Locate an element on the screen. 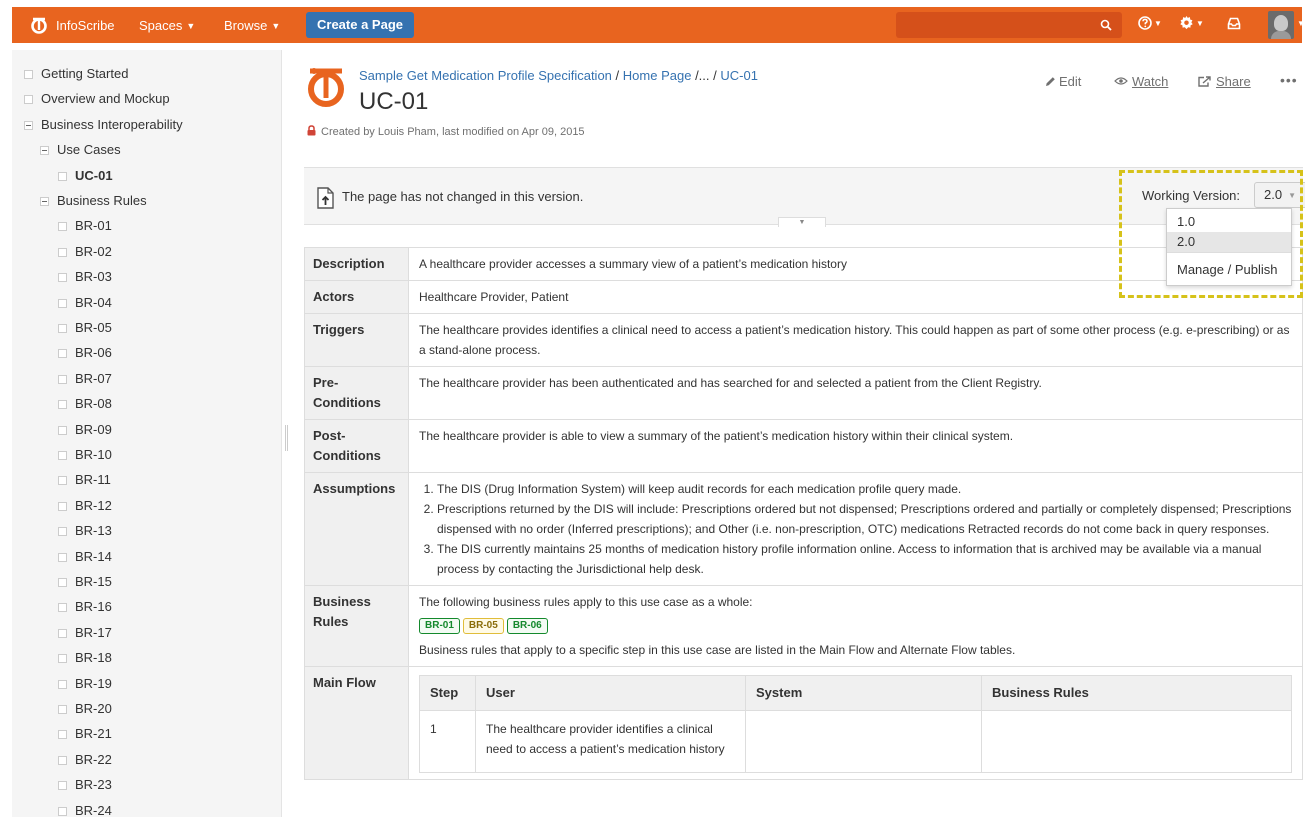 Image resolution: width=1305 pixels, height=817 pixels. create-page-button: Create a Page is located at coordinates (360, 25).